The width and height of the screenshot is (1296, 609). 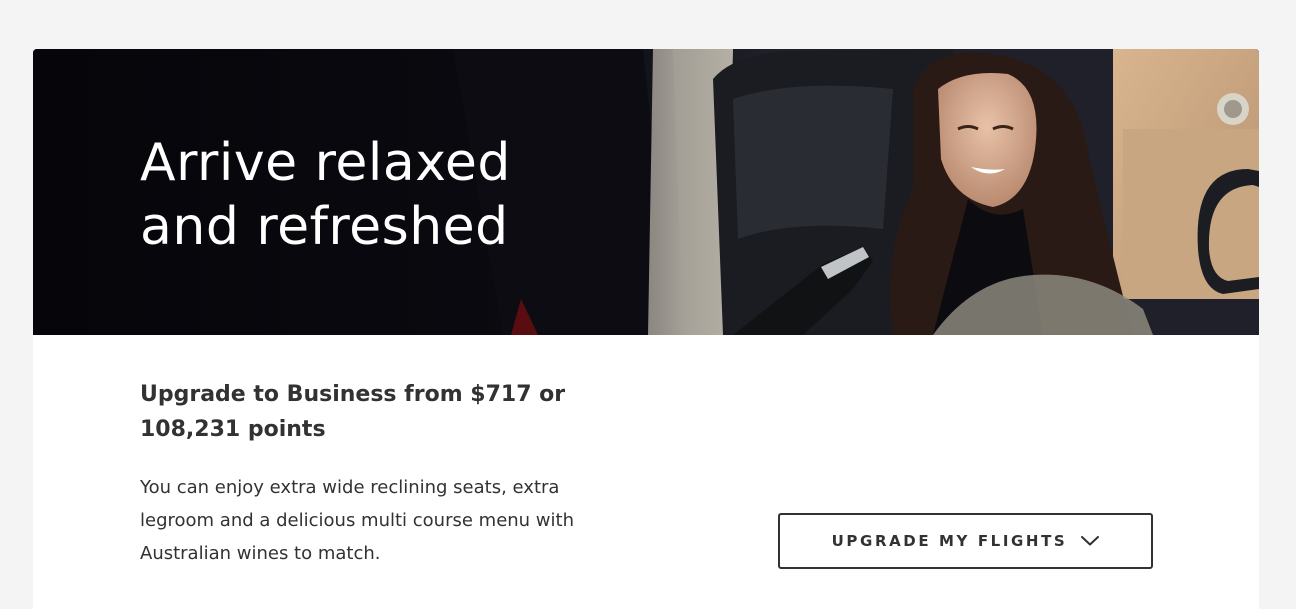 I want to click on upgrade-my-flights-button: UPGRADE MY FLIGHTS, so click(x=965, y=541).